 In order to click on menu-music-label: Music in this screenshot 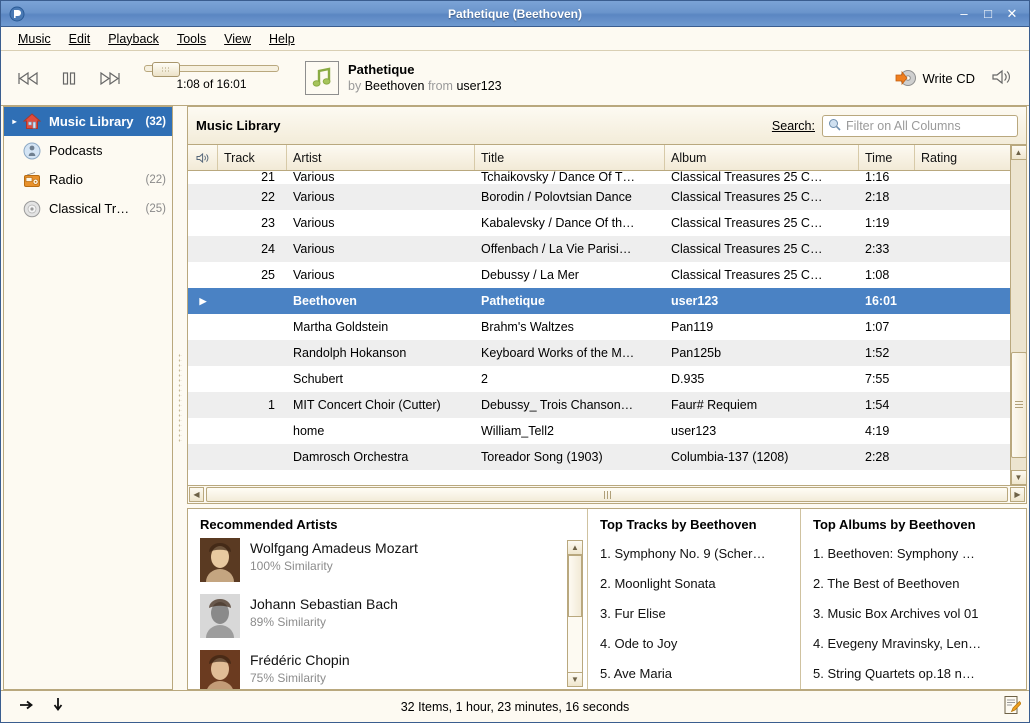, I will do `click(34, 38)`.